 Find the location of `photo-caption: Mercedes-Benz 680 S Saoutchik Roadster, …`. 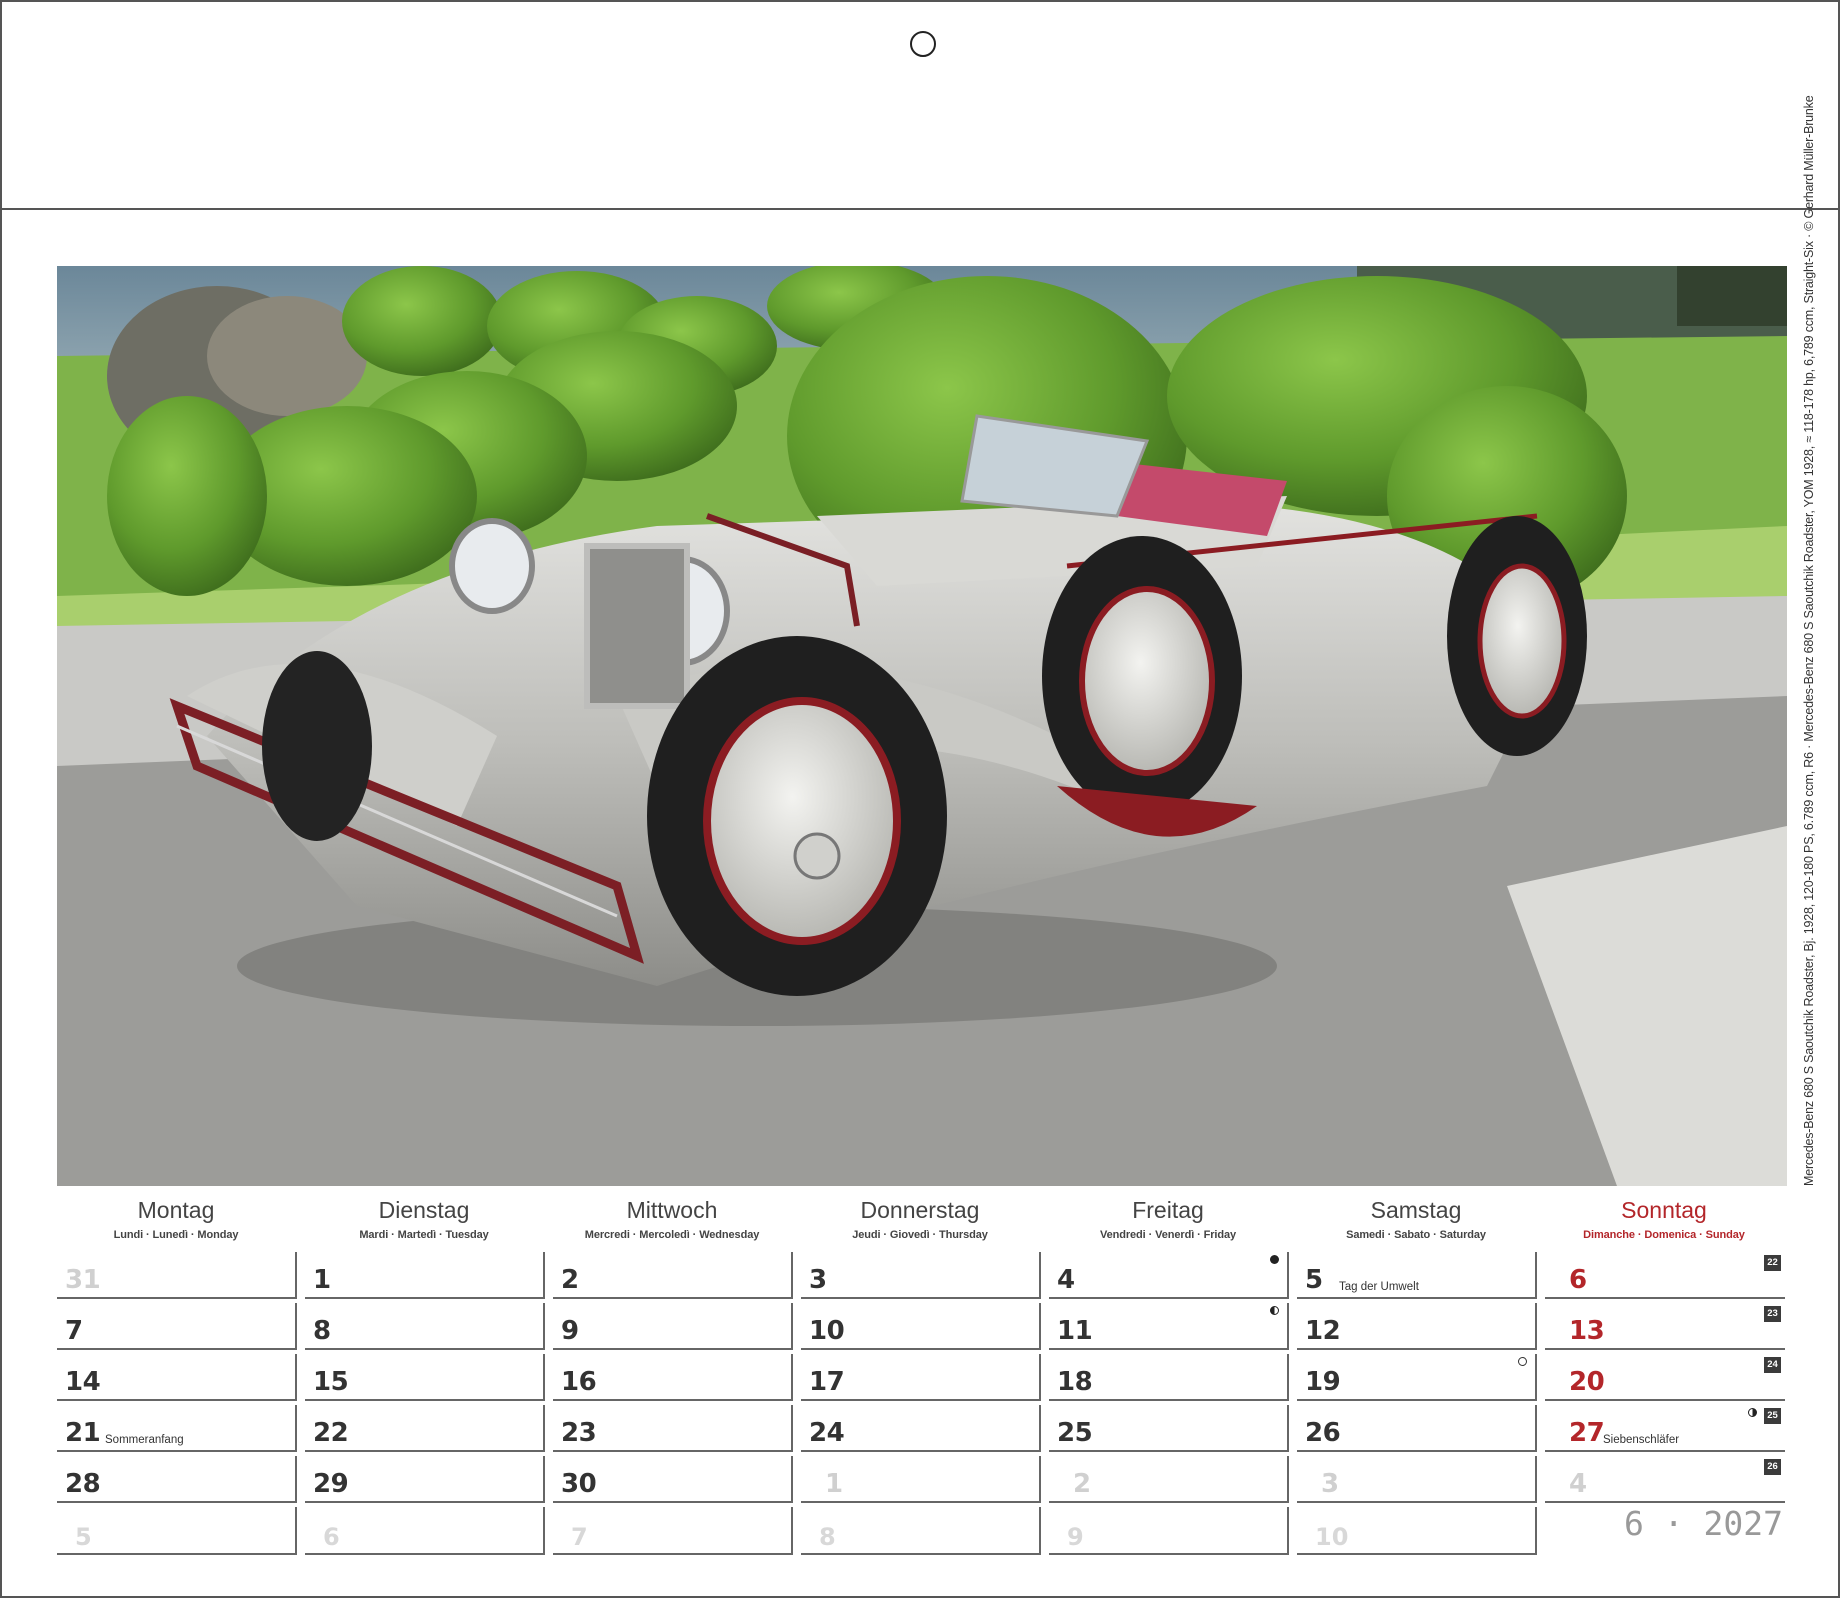

photo-caption: Mercedes-Benz 680 S Saoutchik Roadster, … is located at coordinates (1804, 641).